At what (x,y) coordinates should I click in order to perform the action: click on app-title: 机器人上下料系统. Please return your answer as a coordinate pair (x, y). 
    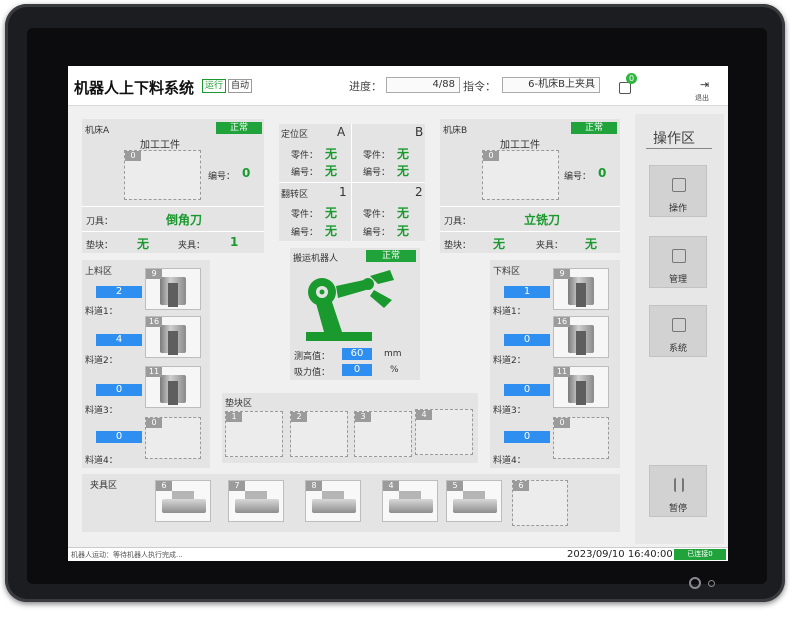
    Looking at the image, I should click on (134, 88).